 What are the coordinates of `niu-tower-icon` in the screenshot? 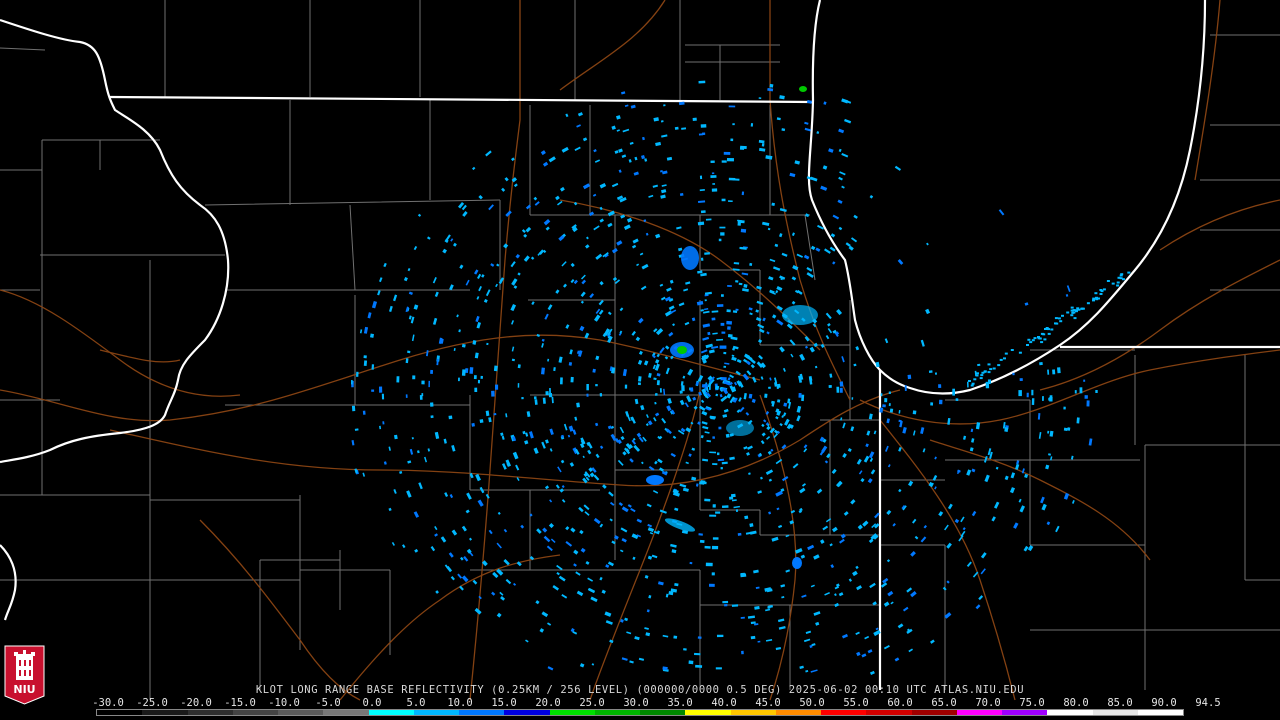 It's located at (24, 665).